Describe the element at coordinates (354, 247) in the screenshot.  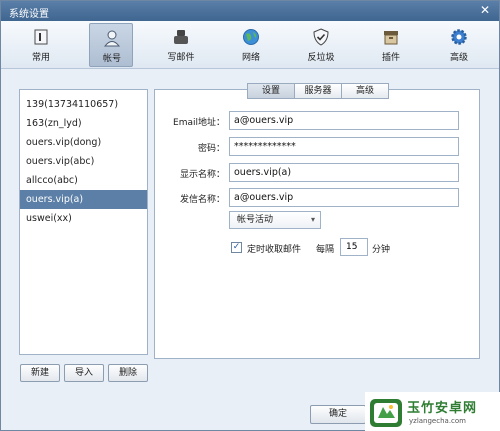
I see `interval-minutes-field` at that location.